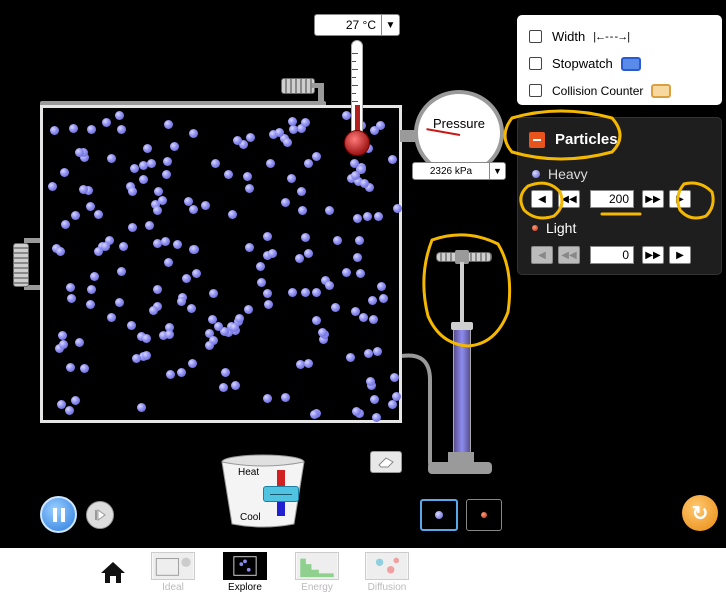 This screenshot has height=594, width=726. I want to click on light-increment-button: ▶, so click(680, 255).